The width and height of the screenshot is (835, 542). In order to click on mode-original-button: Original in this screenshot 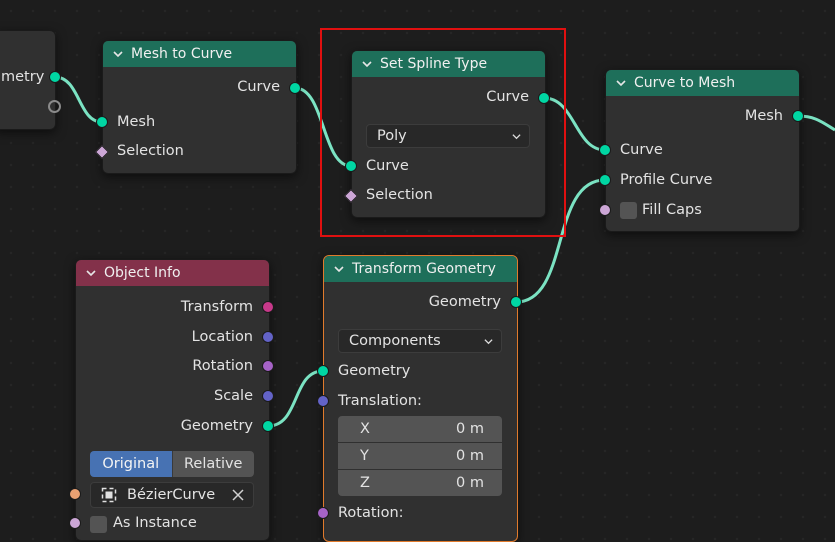, I will do `click(131, 464)`.